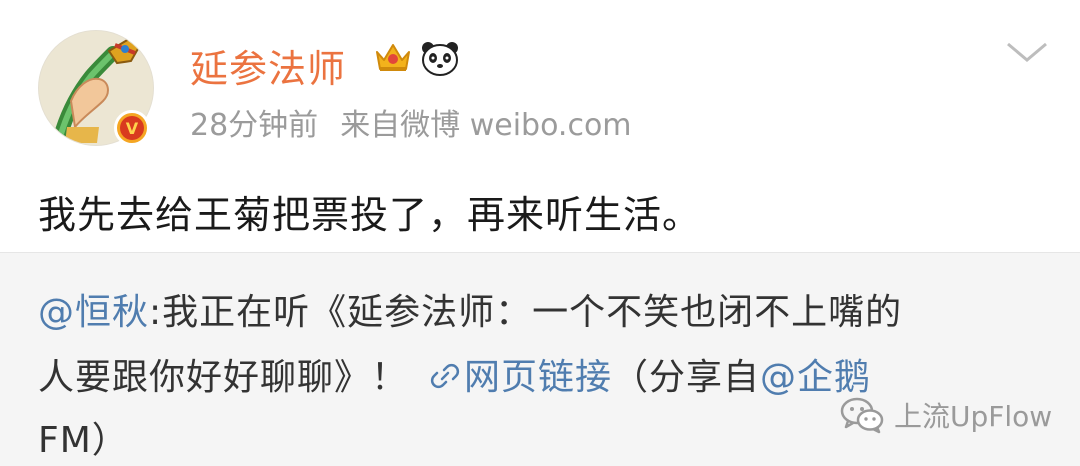 This screenshot has width=1080, height=466. What do you see at coordinates (254, 125) in the screenshot?
I see `post-timestamp: 28分钟前` at bounding box center [254, 125].